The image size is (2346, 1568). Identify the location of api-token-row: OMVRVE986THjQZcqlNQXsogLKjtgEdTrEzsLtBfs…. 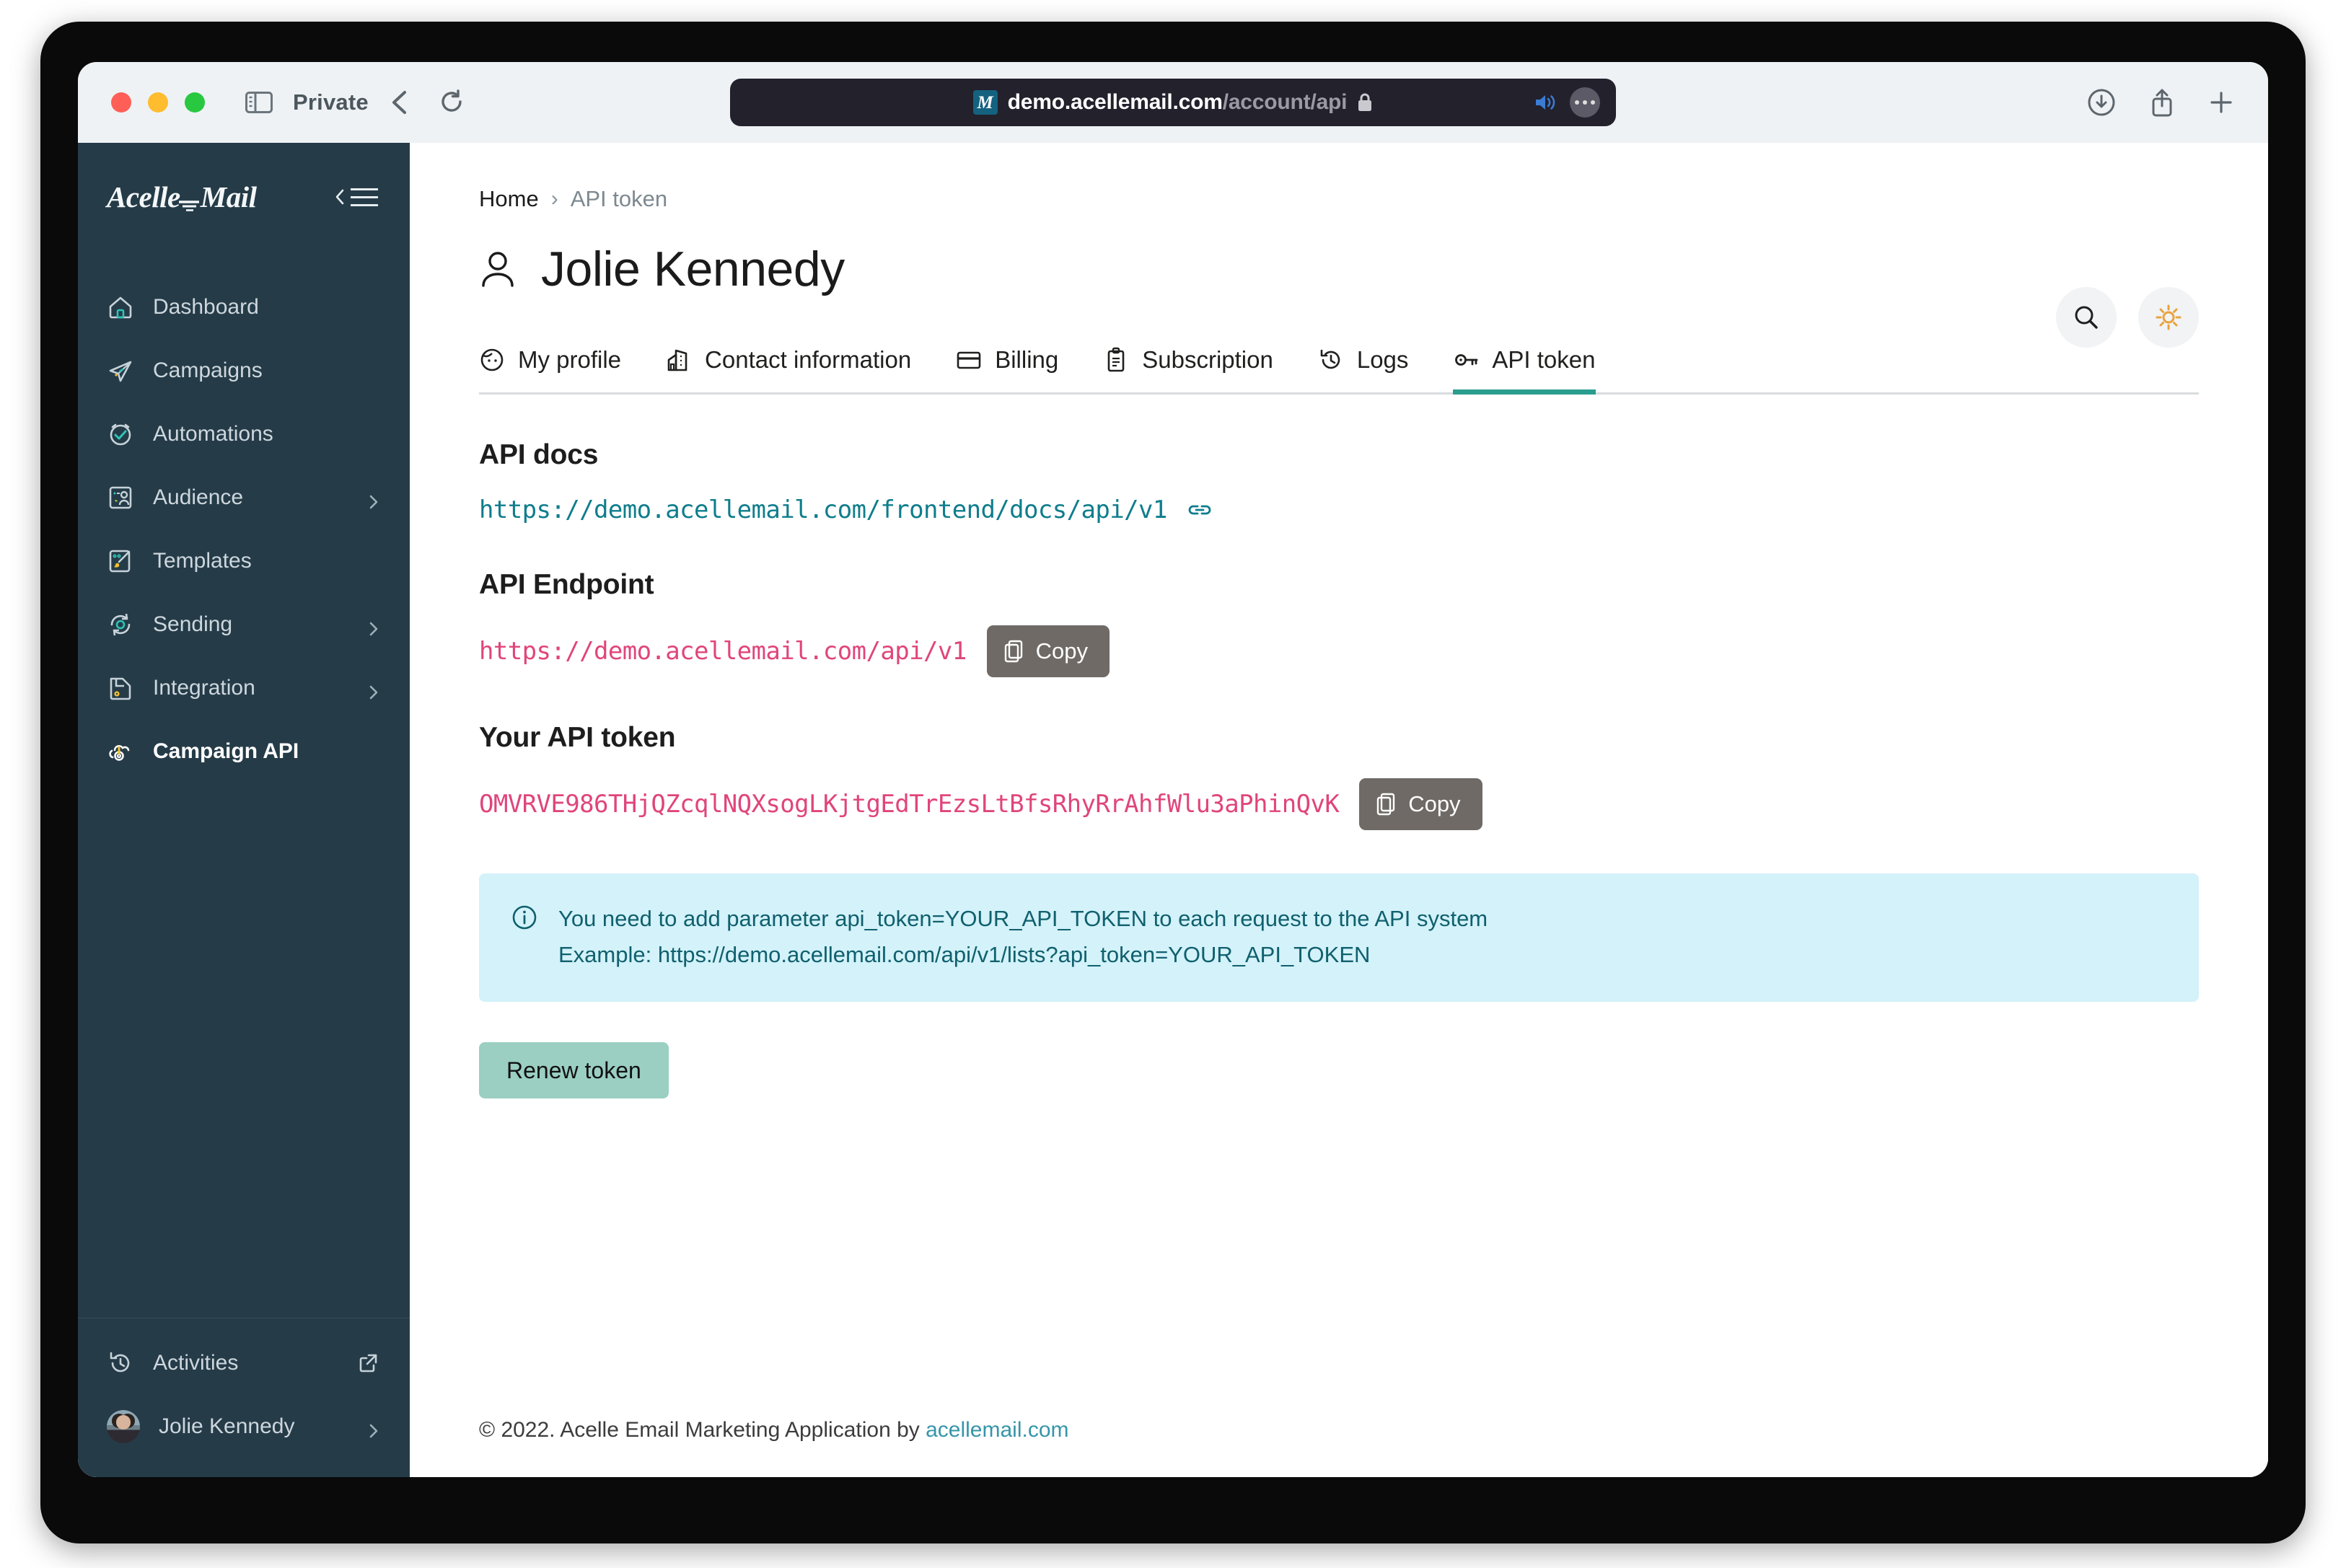
(1339, 804).